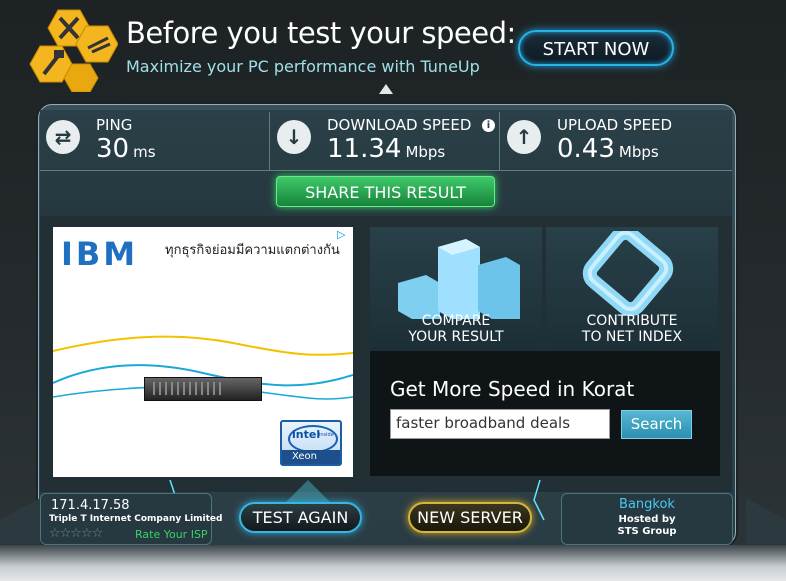  I want to click on rate-isp-link: Rate Your ISP, so click(171, 534).